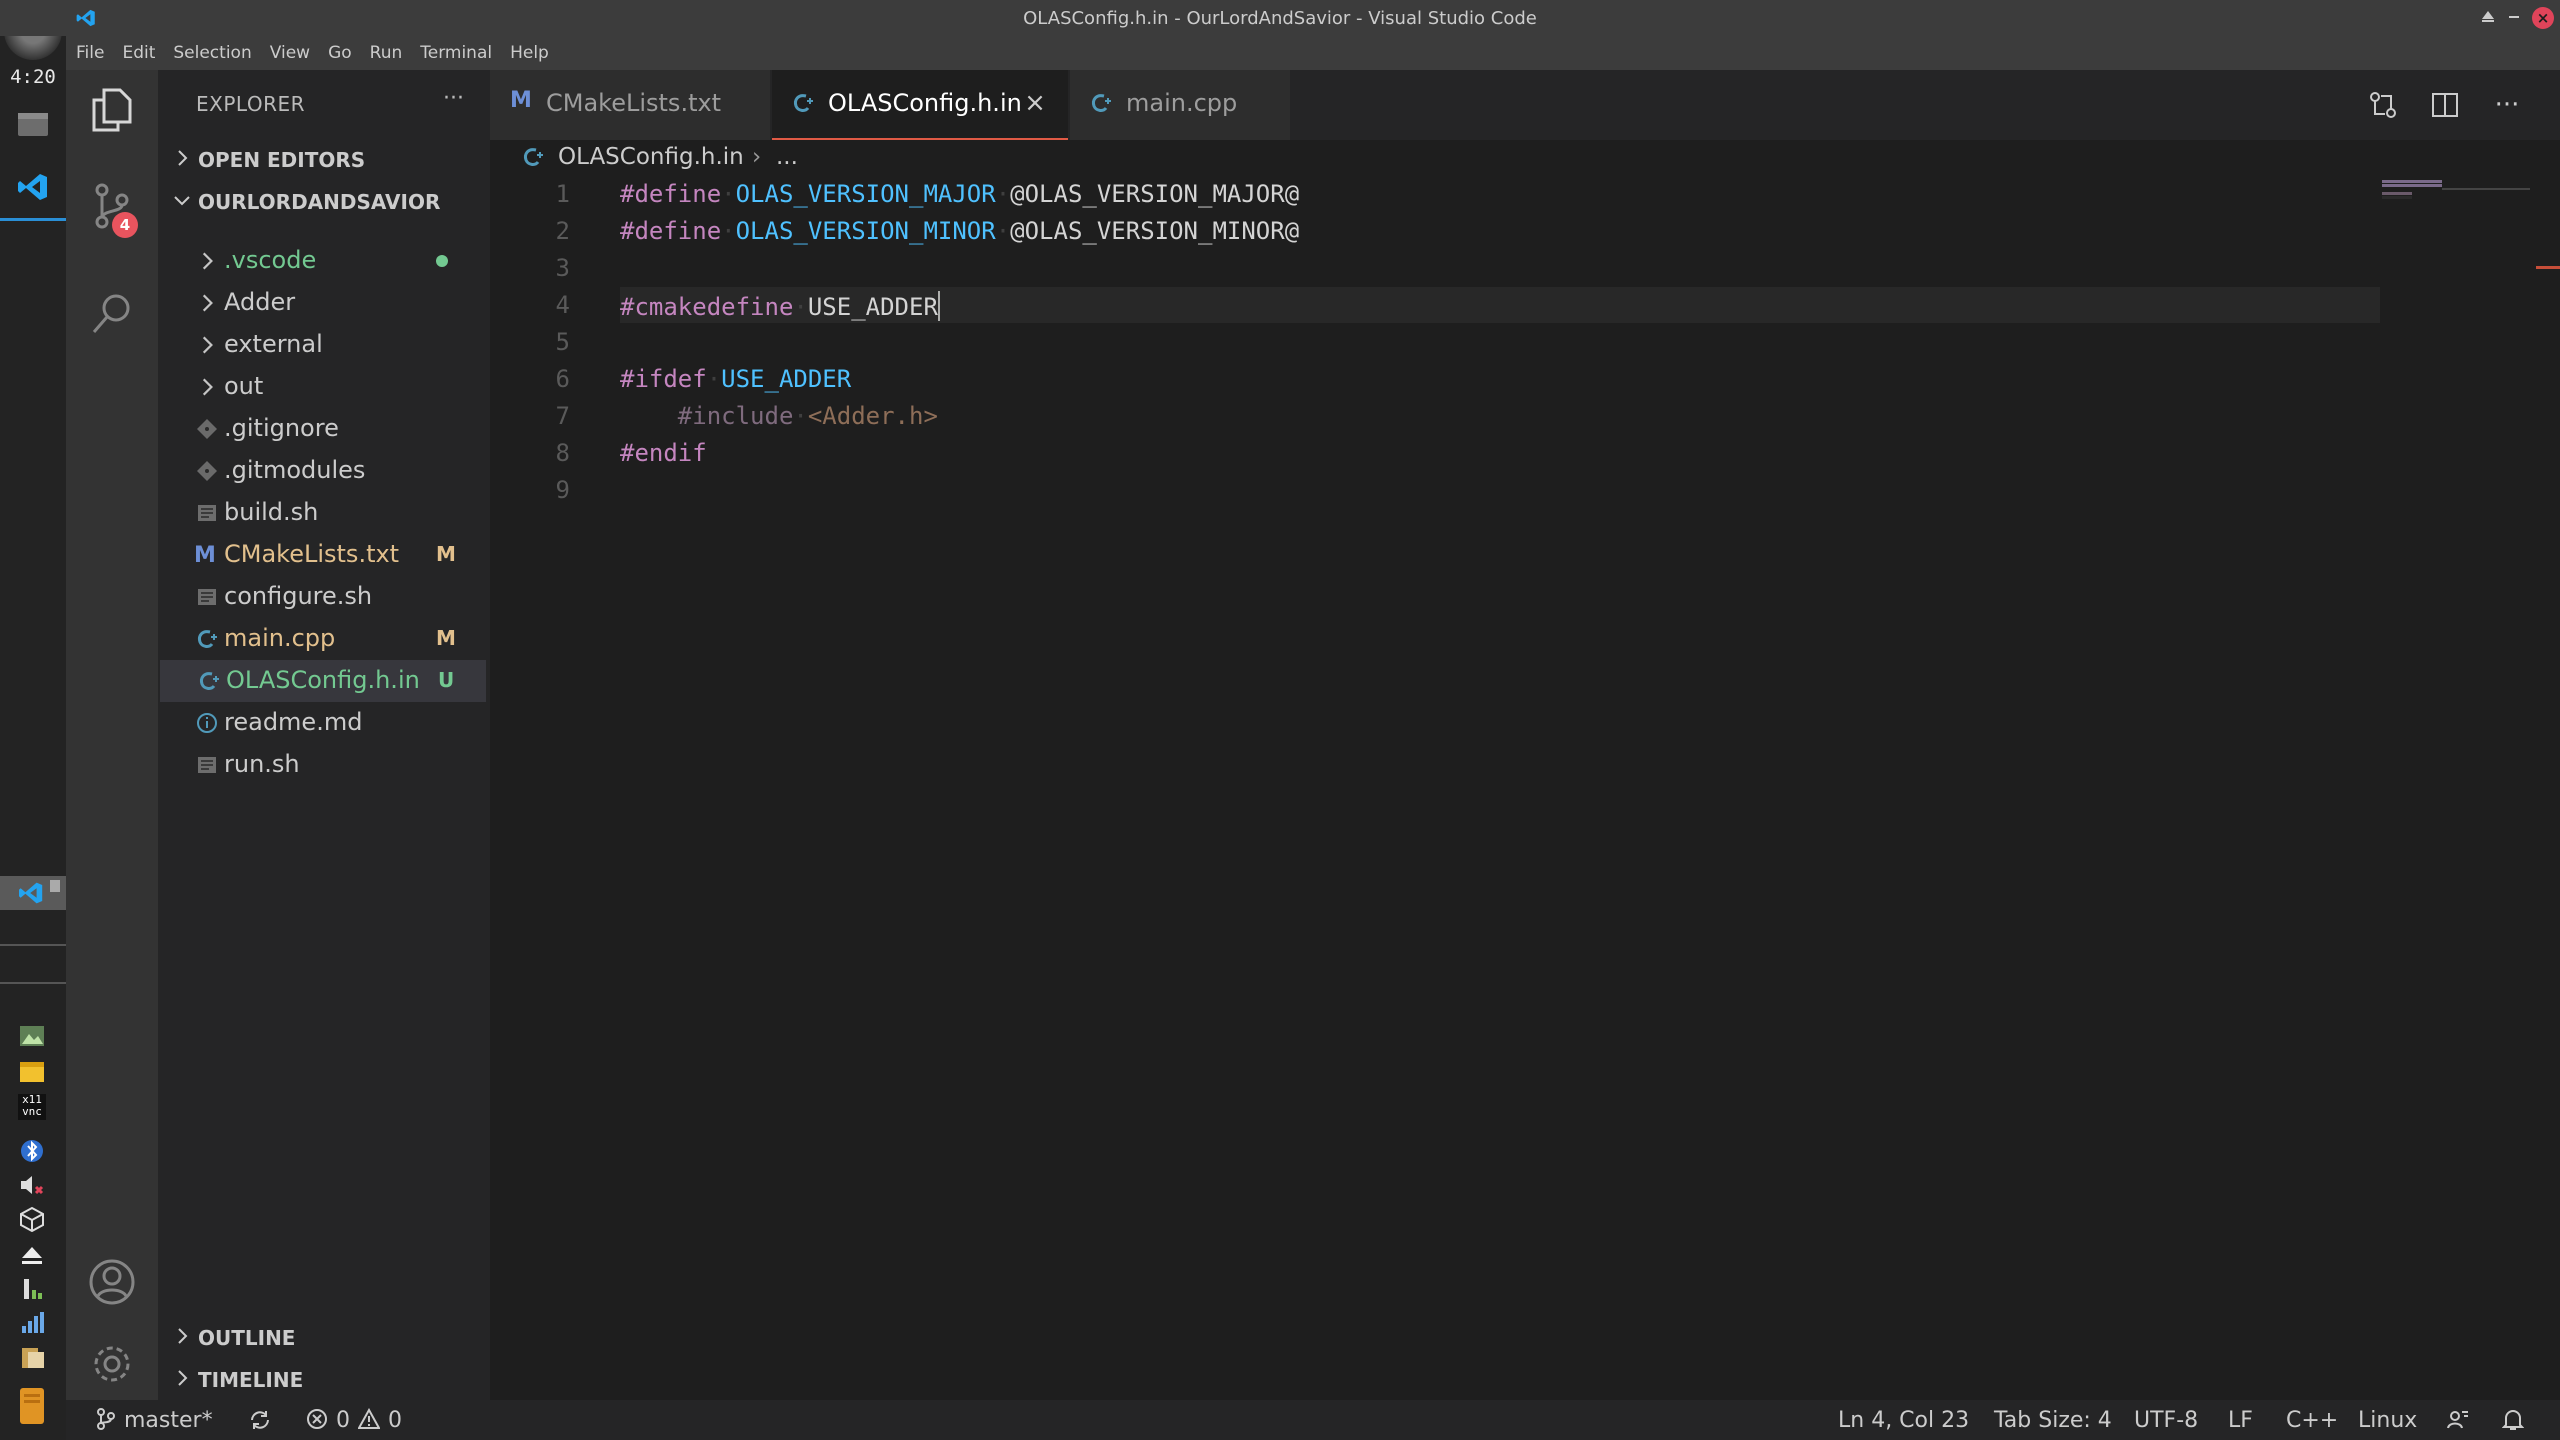 The image size is (2560, 1440). I want to click on package-manager-icon, so click(32, 1219).